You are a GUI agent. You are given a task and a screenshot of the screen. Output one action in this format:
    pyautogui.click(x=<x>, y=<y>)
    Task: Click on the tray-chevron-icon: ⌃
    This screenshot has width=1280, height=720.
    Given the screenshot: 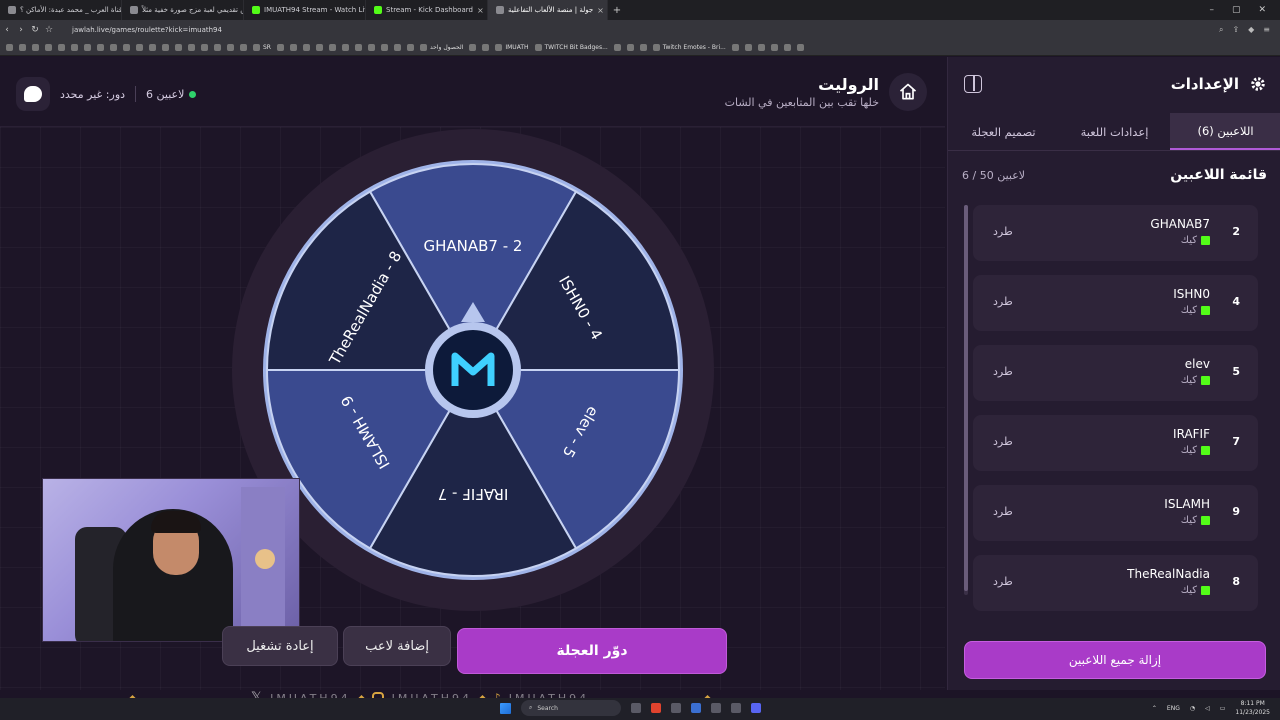 What is the action you would take?
    pyautogui.click(x=1154, y=708)
    